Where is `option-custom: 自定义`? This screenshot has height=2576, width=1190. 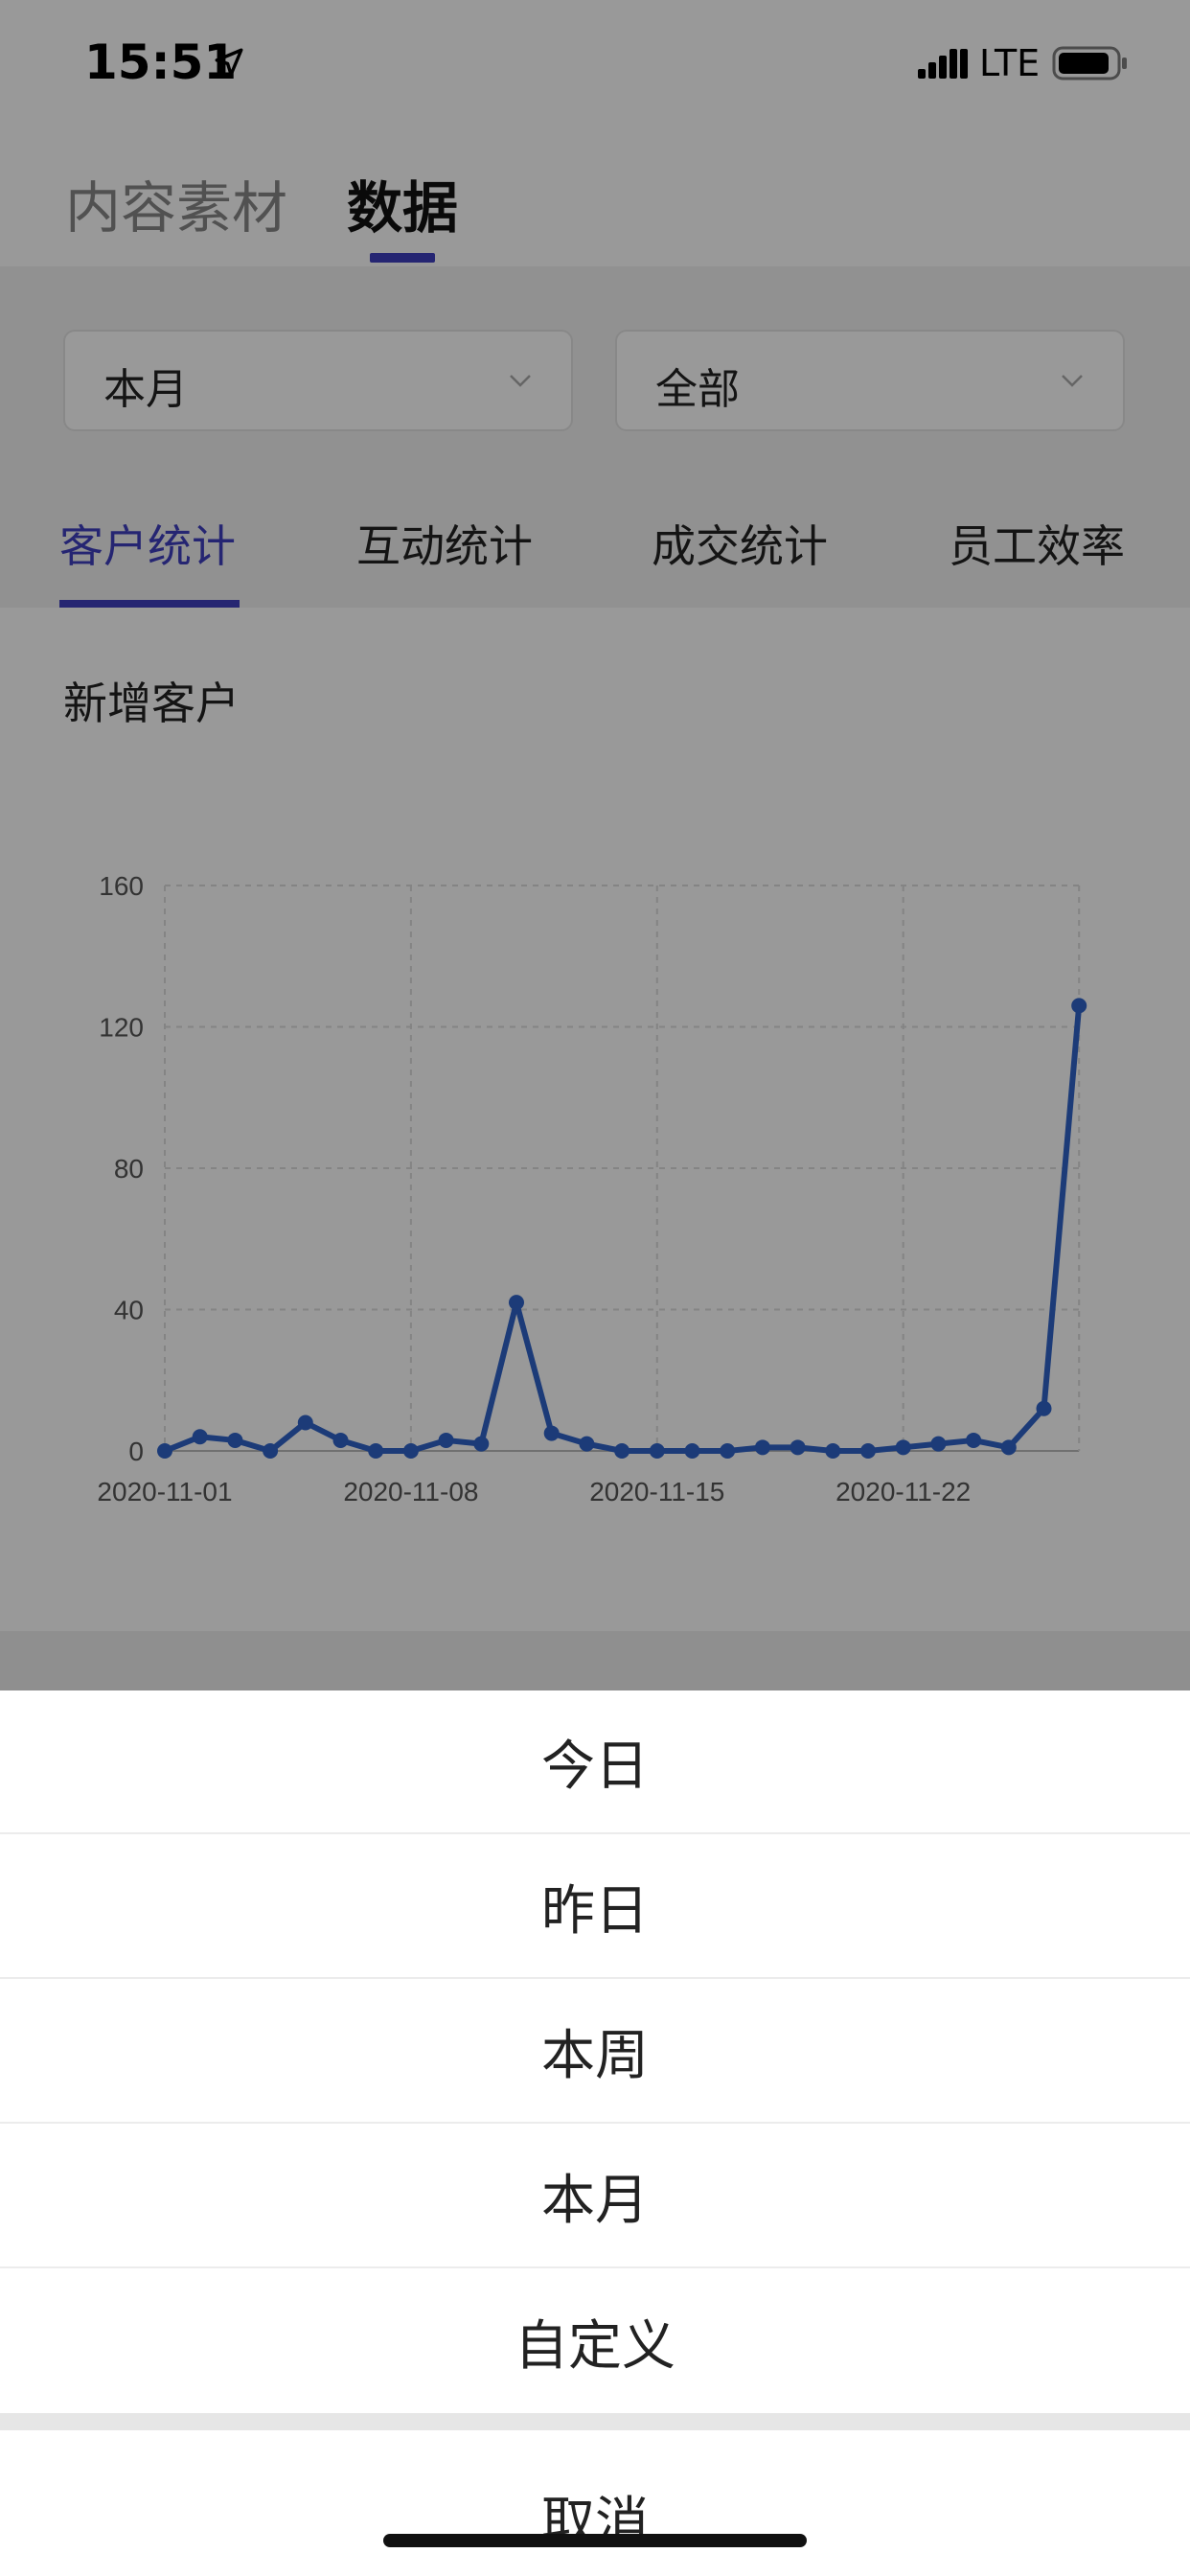 option-custom: 自定义 is located at coordinates (595, 2341).